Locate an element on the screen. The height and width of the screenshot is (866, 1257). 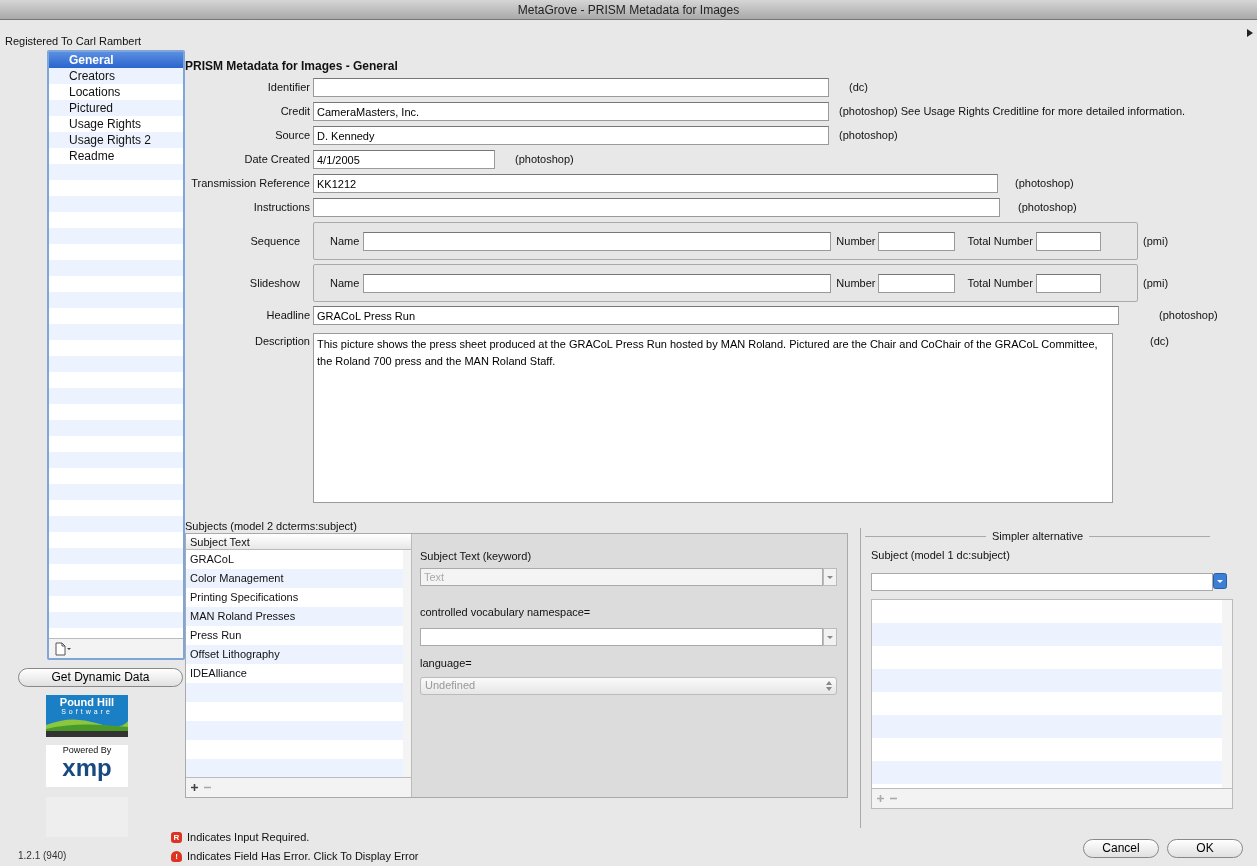
logo-text: xmp is located at coordinates (87, 768).